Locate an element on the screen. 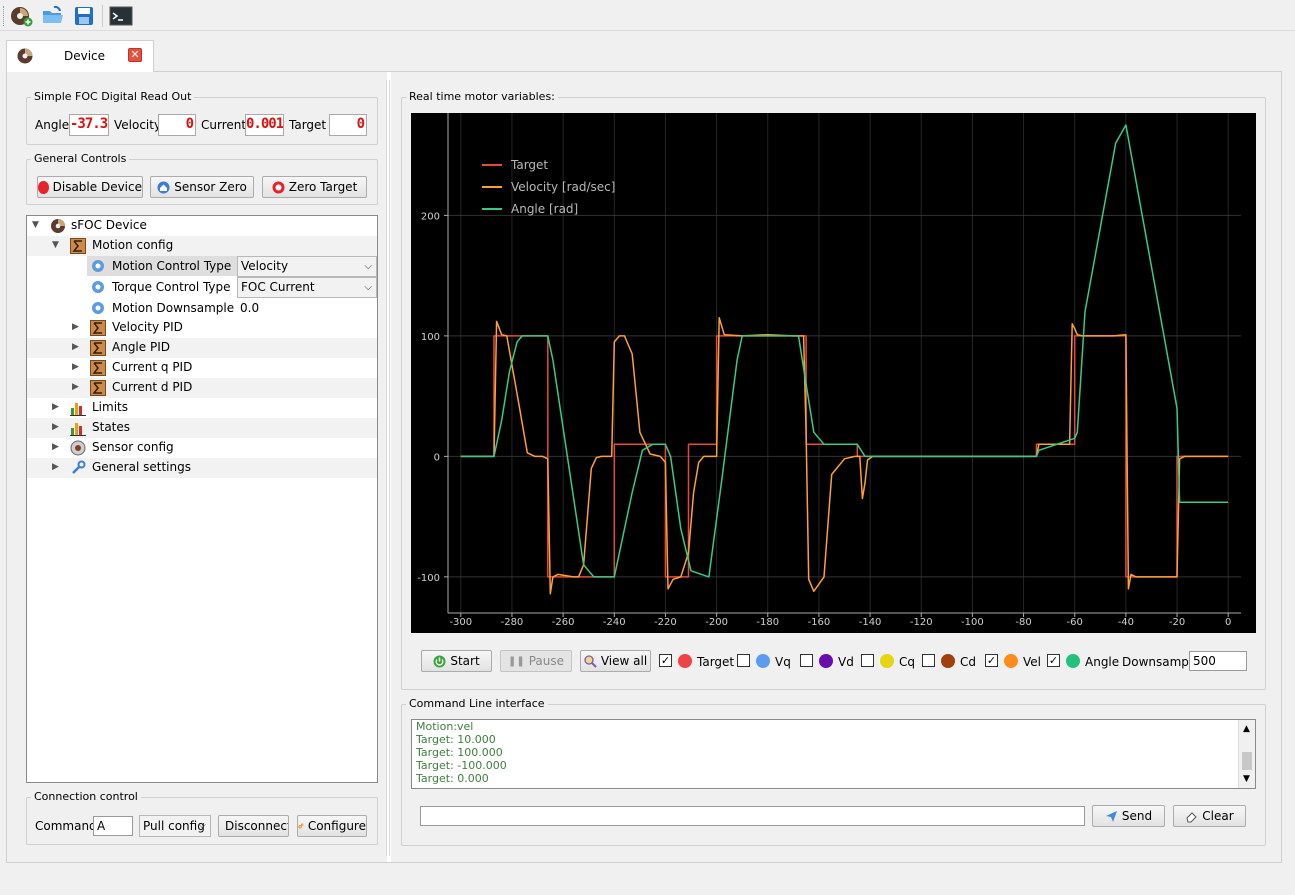 Image resolution: width=1295 pixels, height=895 pixels. start-button: Start is located at coordinates (456, 661).